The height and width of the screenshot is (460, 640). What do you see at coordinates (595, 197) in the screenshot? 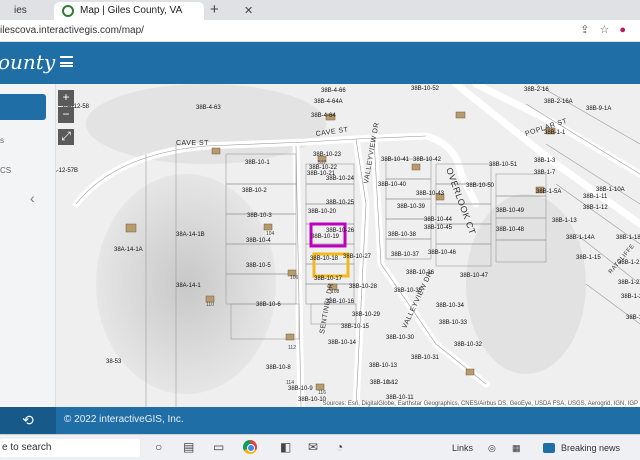
I see `parcel-id-label: 38B-1-11` at bounding box center [595, 197].